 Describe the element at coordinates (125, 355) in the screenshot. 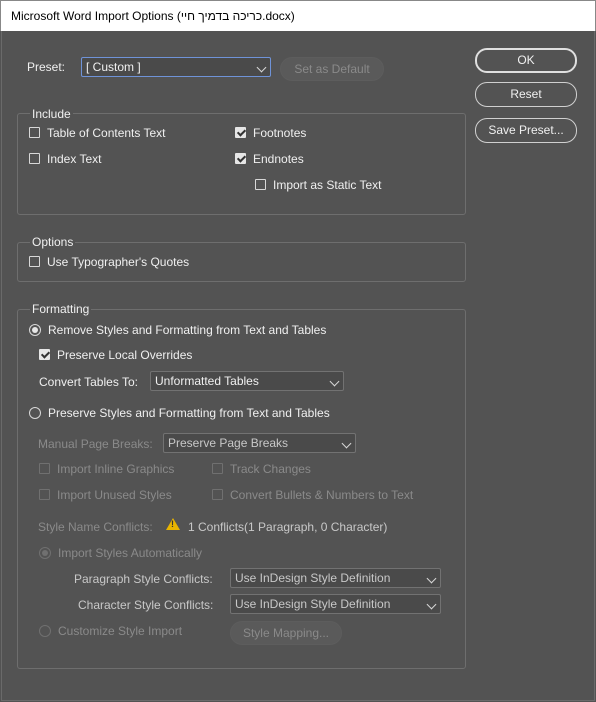

I see `preserve-local-overrides-label: Preserve Local Overrides` at that location.